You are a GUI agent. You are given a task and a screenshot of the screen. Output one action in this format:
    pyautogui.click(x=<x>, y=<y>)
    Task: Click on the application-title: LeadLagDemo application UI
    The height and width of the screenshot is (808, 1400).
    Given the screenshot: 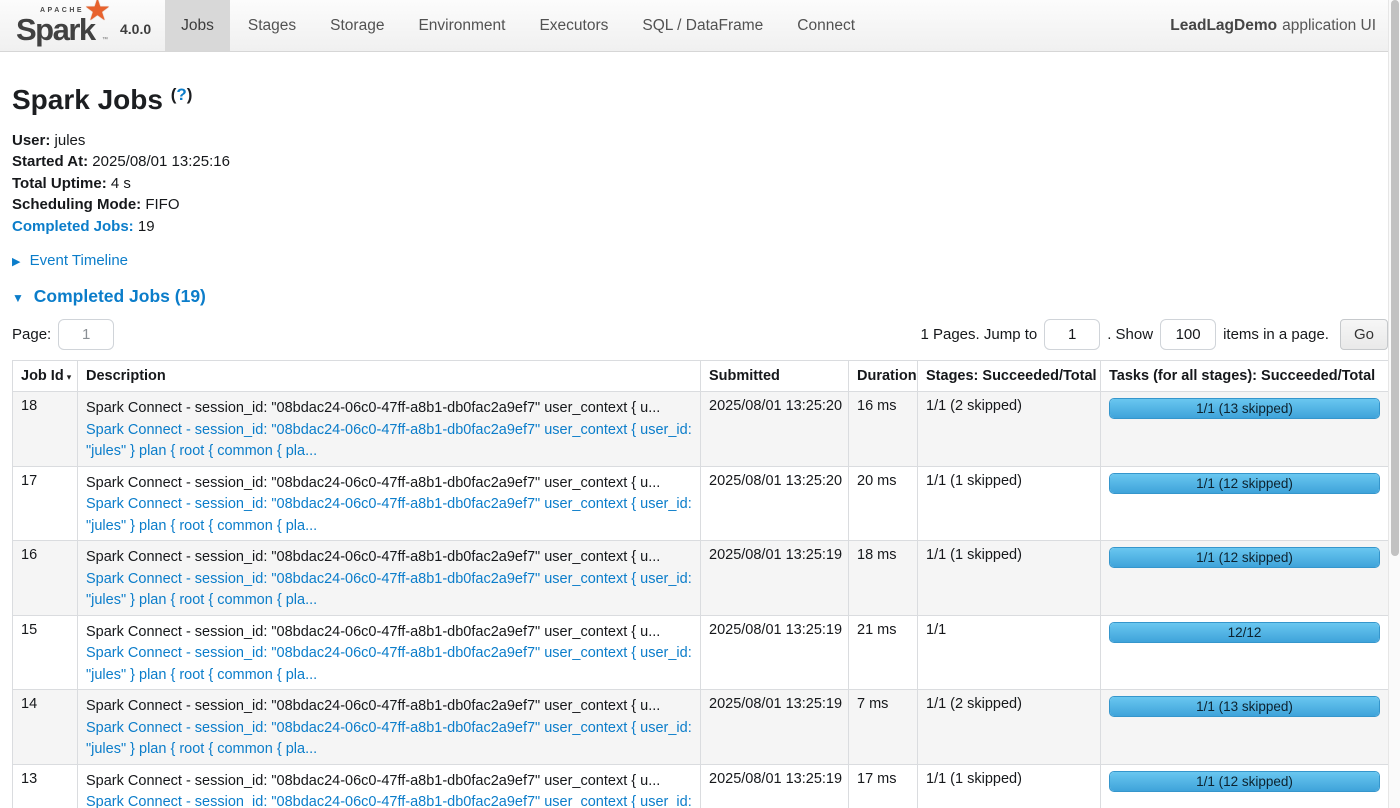 What is the action you would take?
    pyautogui.click(x=1279, y=25)
    